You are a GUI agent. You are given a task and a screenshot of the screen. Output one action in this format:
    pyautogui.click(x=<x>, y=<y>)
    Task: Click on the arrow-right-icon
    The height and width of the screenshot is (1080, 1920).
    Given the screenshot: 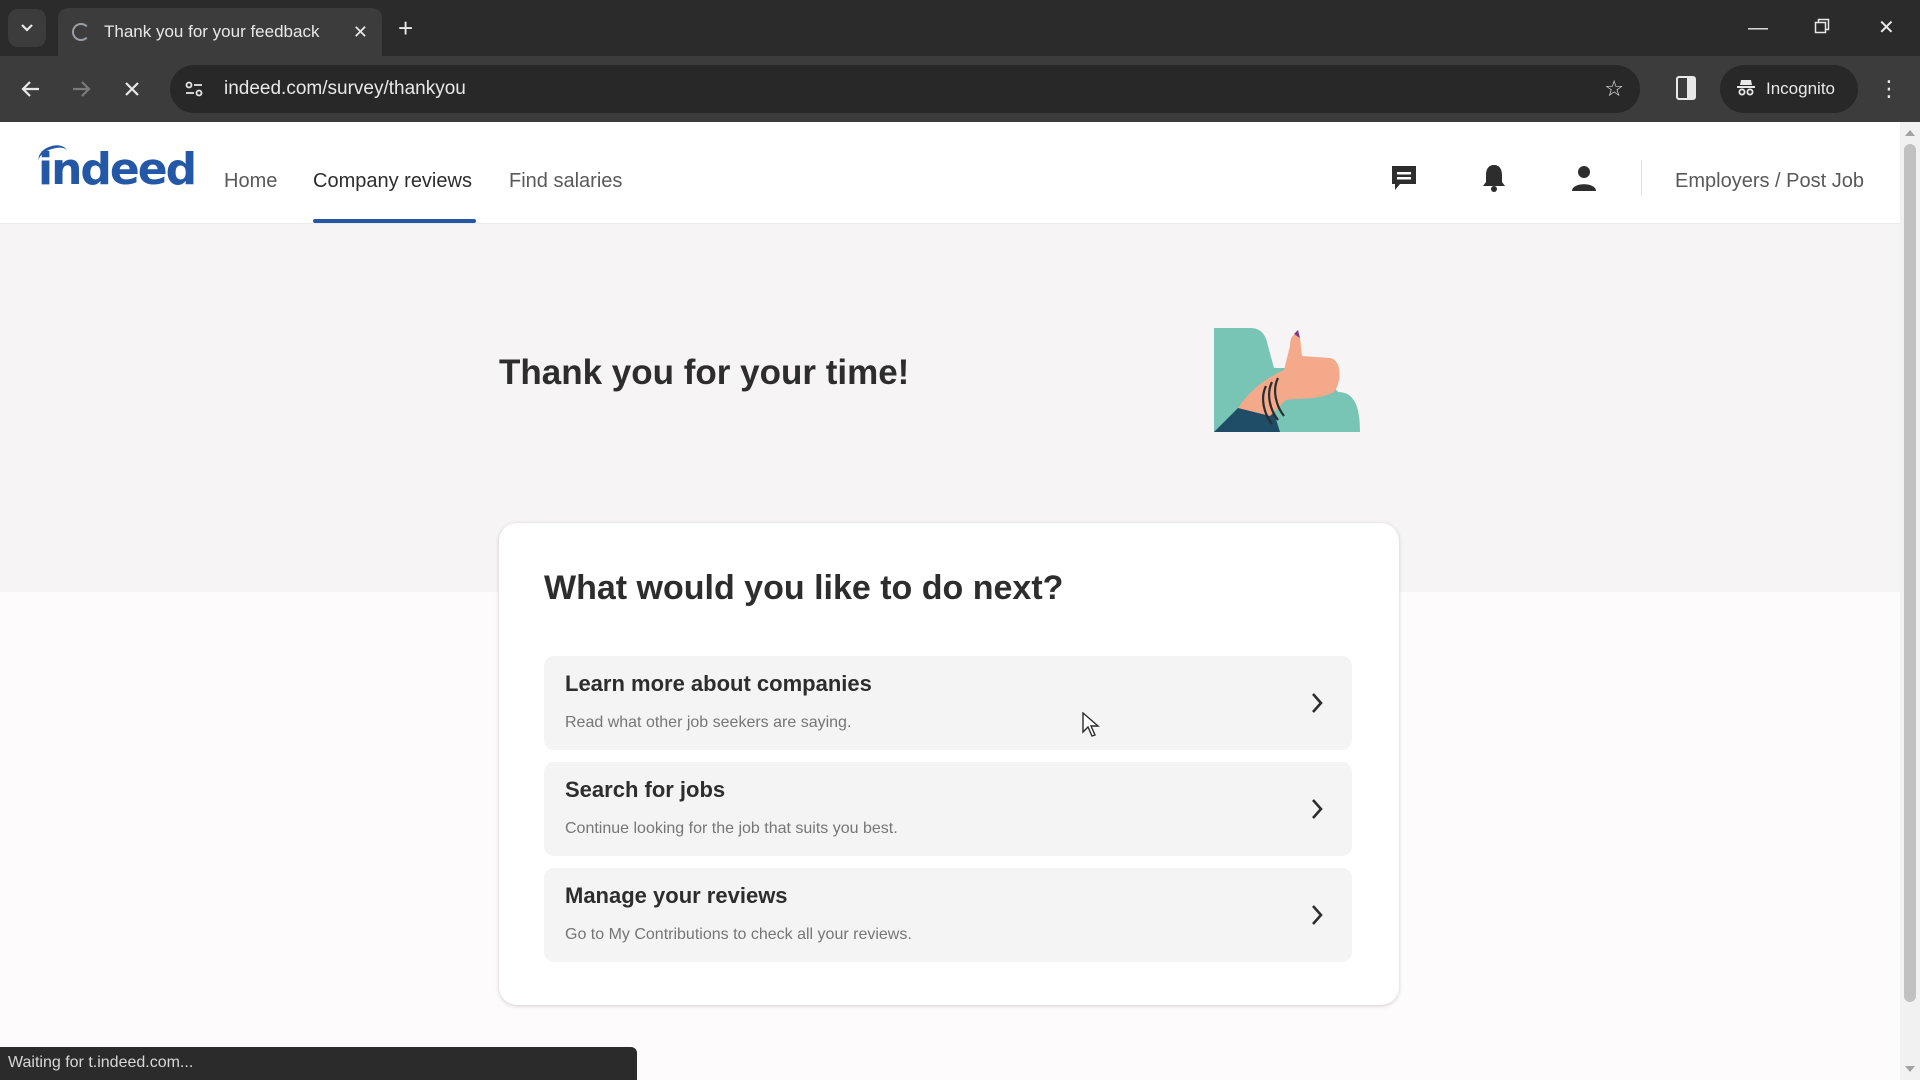 What is the action you would take?
    pyautogui.click(x=82, y=89)
    